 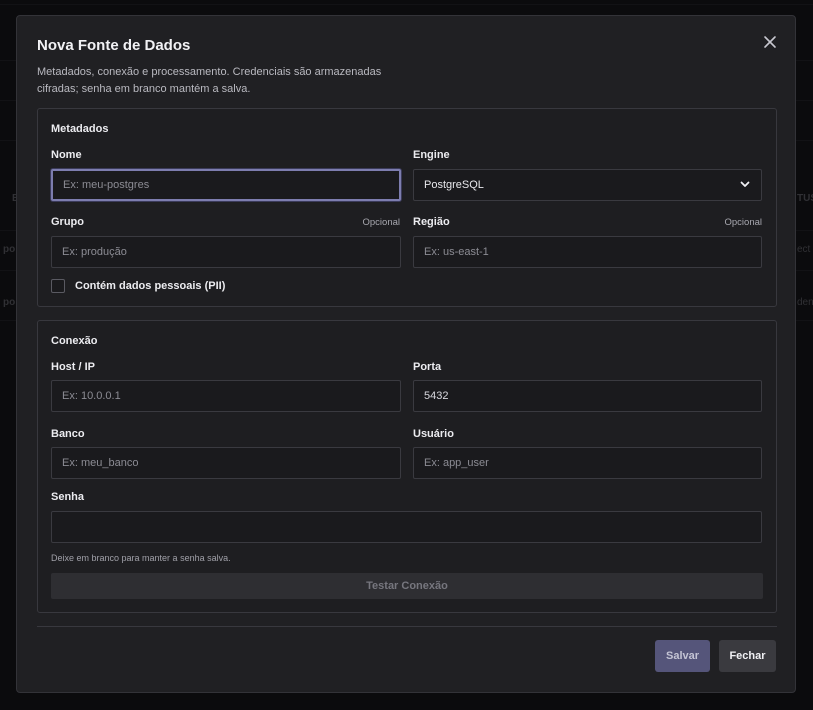 I want to click on region-optional-tag: Opcional, so click(x=743, y=222).